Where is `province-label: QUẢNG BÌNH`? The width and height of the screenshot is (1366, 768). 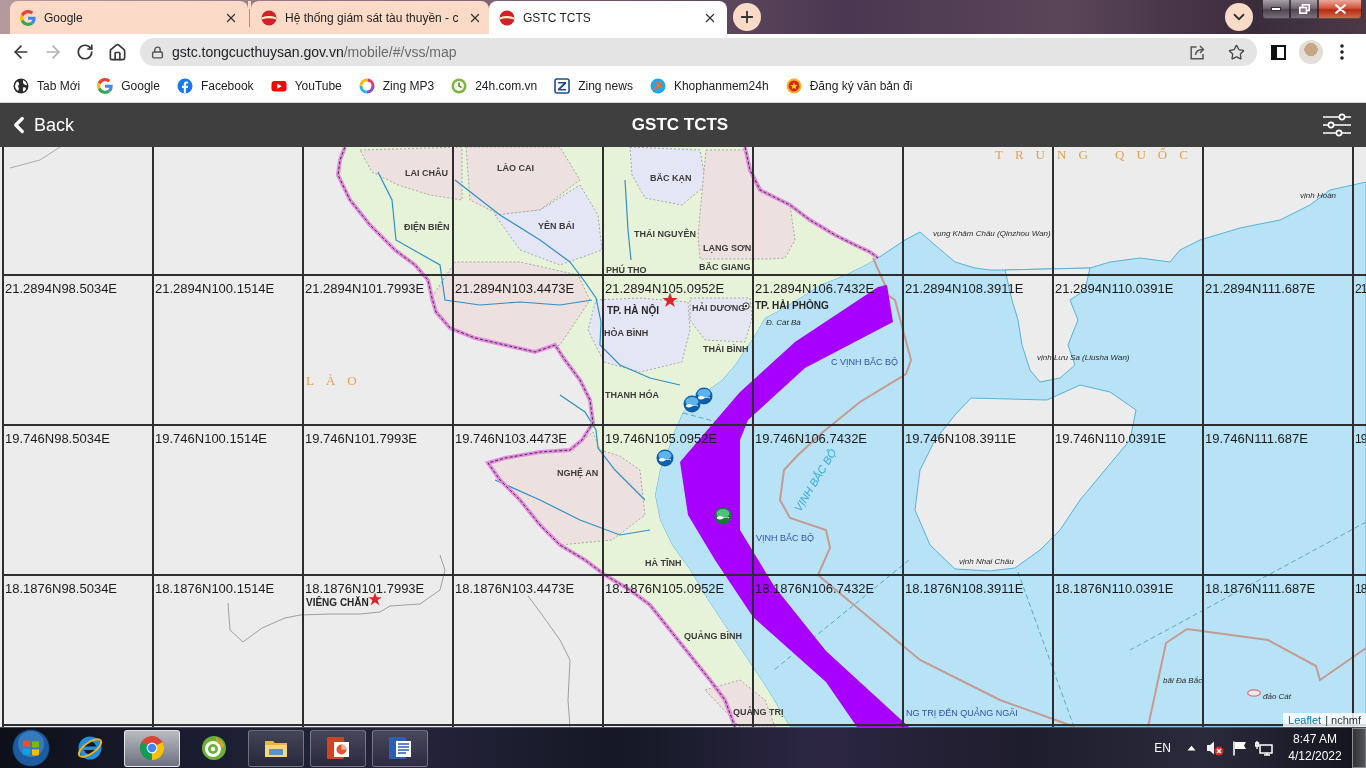
province-label: QUẢNG BÌNH is located at coordinates (713, 636).